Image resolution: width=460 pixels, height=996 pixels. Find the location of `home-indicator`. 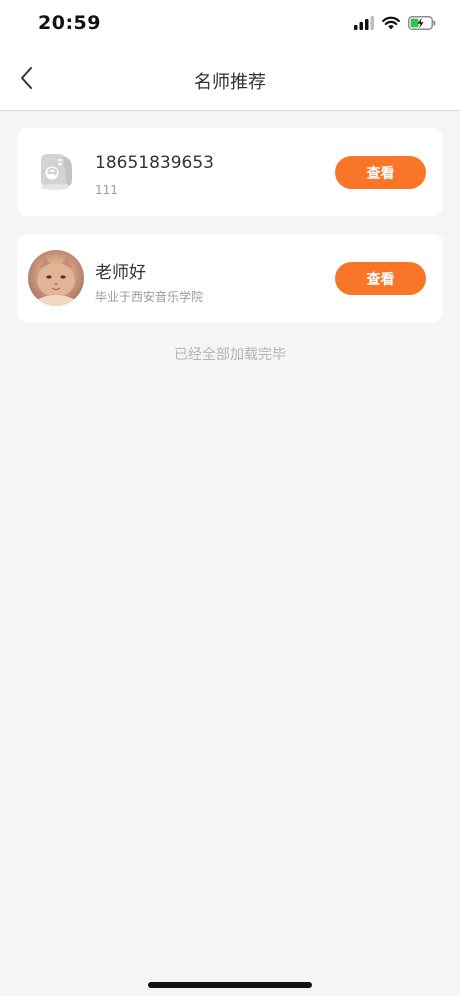

home-indicator is located at coordinates (230, 985).